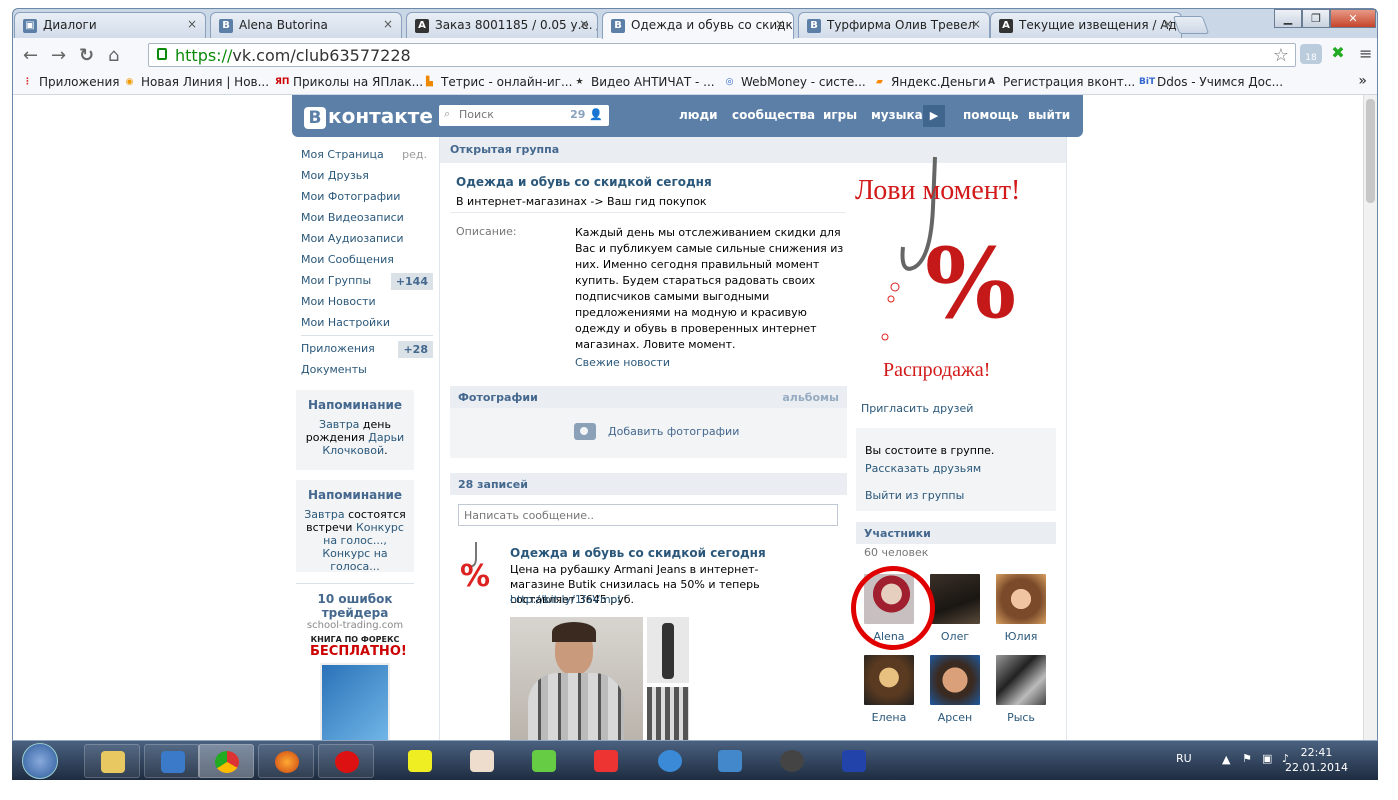 The height and width of the screenshot is (800, 1398). Describe the element at coordinates (1362, 81) in the screenshot. I see `more-bookmarks-icon: »` at that location.